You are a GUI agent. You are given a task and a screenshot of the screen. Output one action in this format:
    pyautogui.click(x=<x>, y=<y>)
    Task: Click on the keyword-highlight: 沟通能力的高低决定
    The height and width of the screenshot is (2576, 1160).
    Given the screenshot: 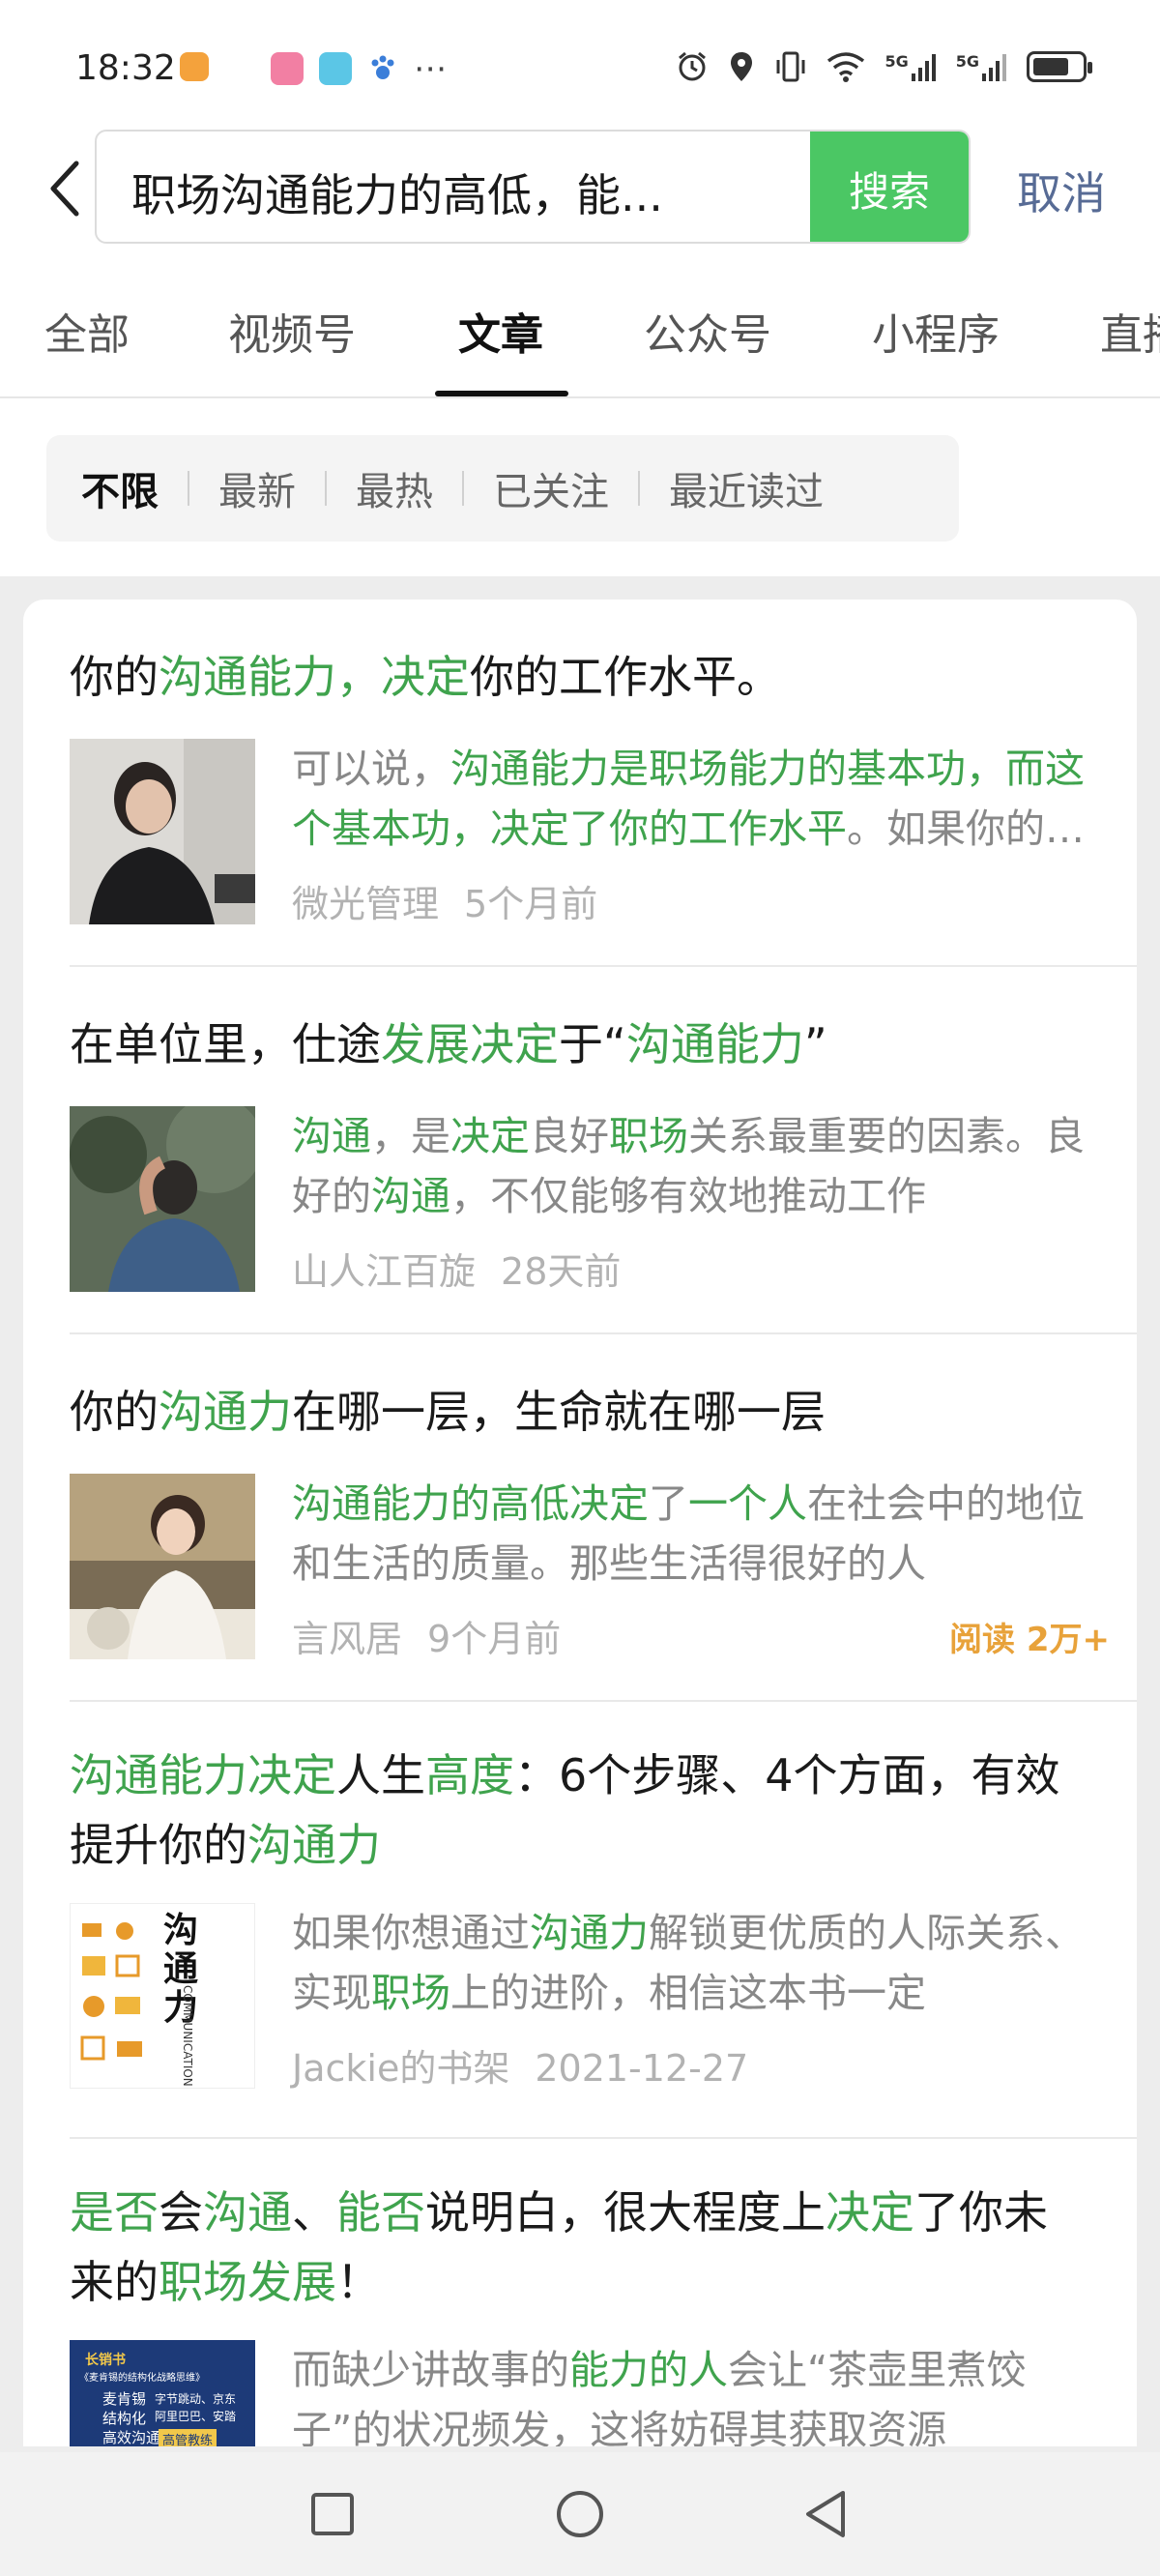 What is the action you would take?
    pyautogui.click(x=471, y=1503)
    